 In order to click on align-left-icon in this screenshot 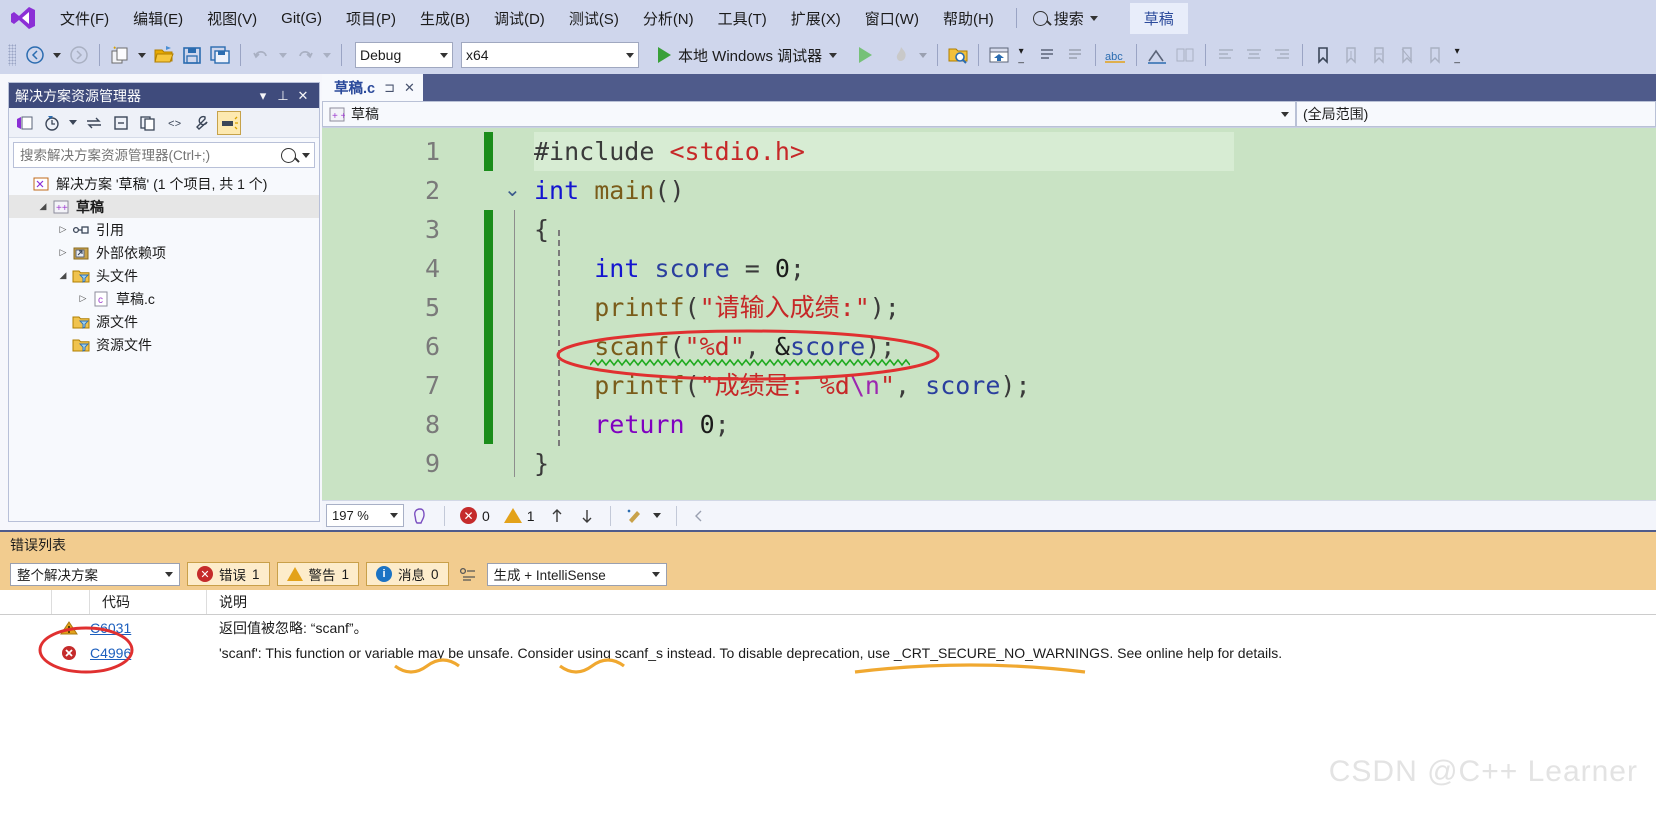, I will do `click(1226, 55)`.